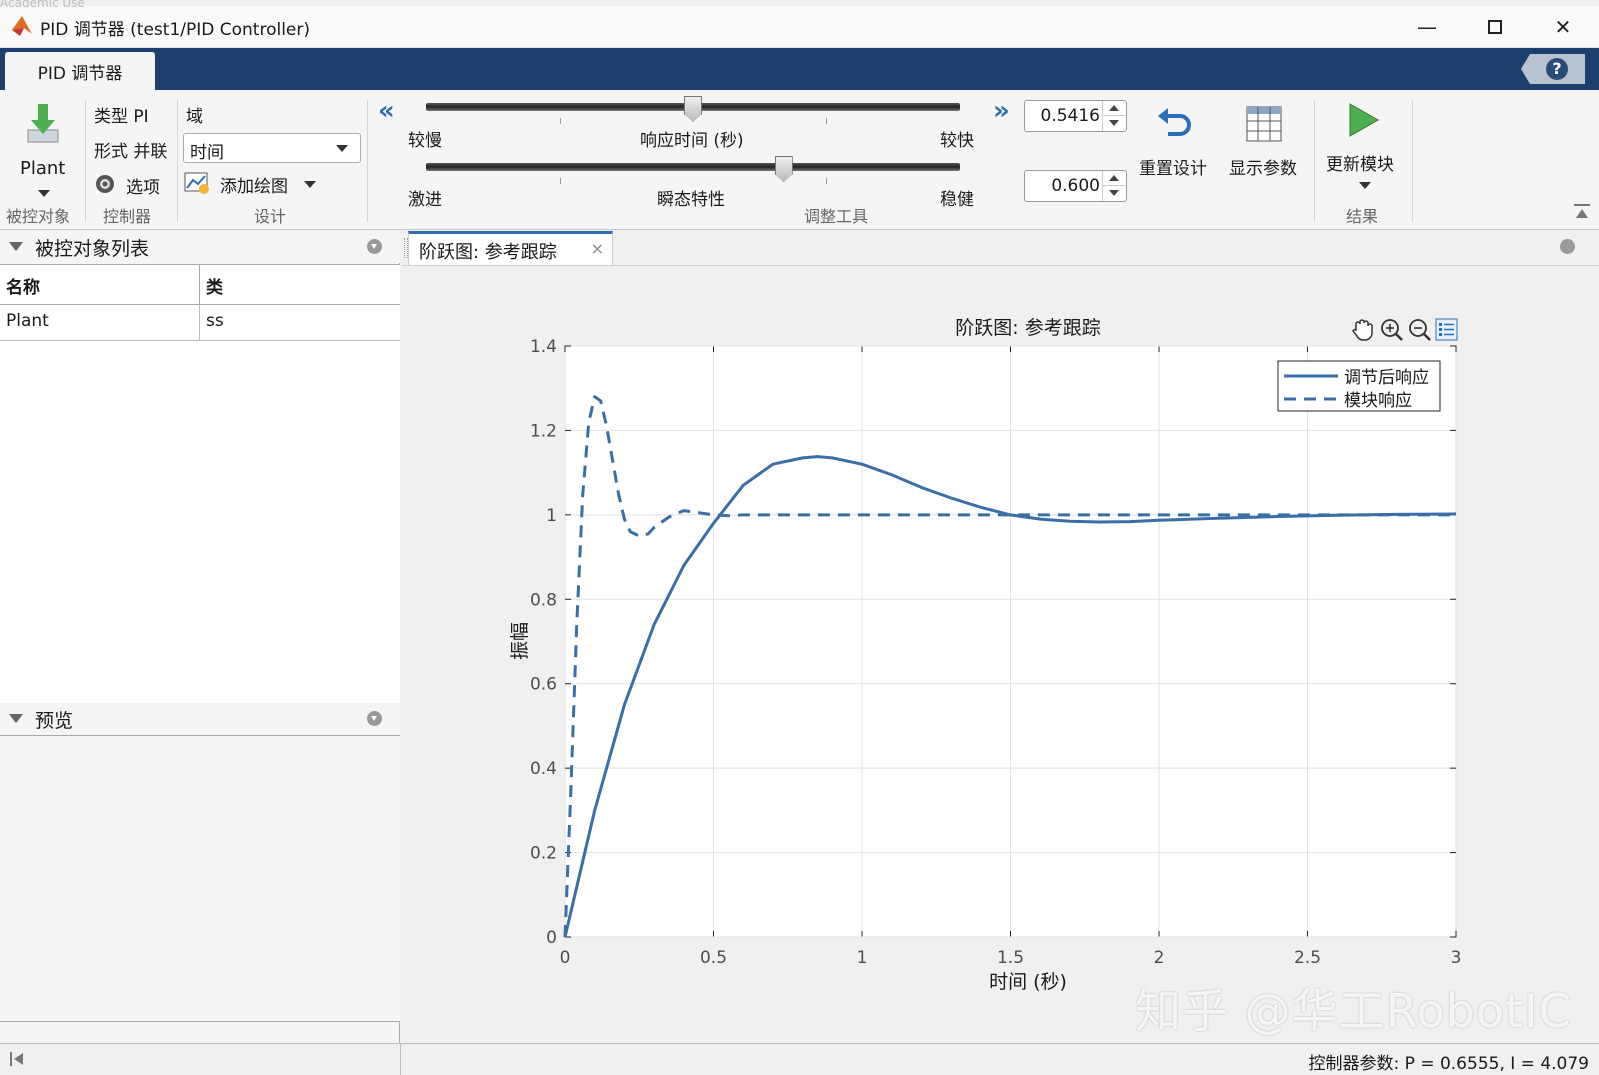 The width and height of the screenshot is (1599, 1075). Describe the element at coordinates (1392, 330) in the screenshot. I see `zoom-in-icon` at that location.